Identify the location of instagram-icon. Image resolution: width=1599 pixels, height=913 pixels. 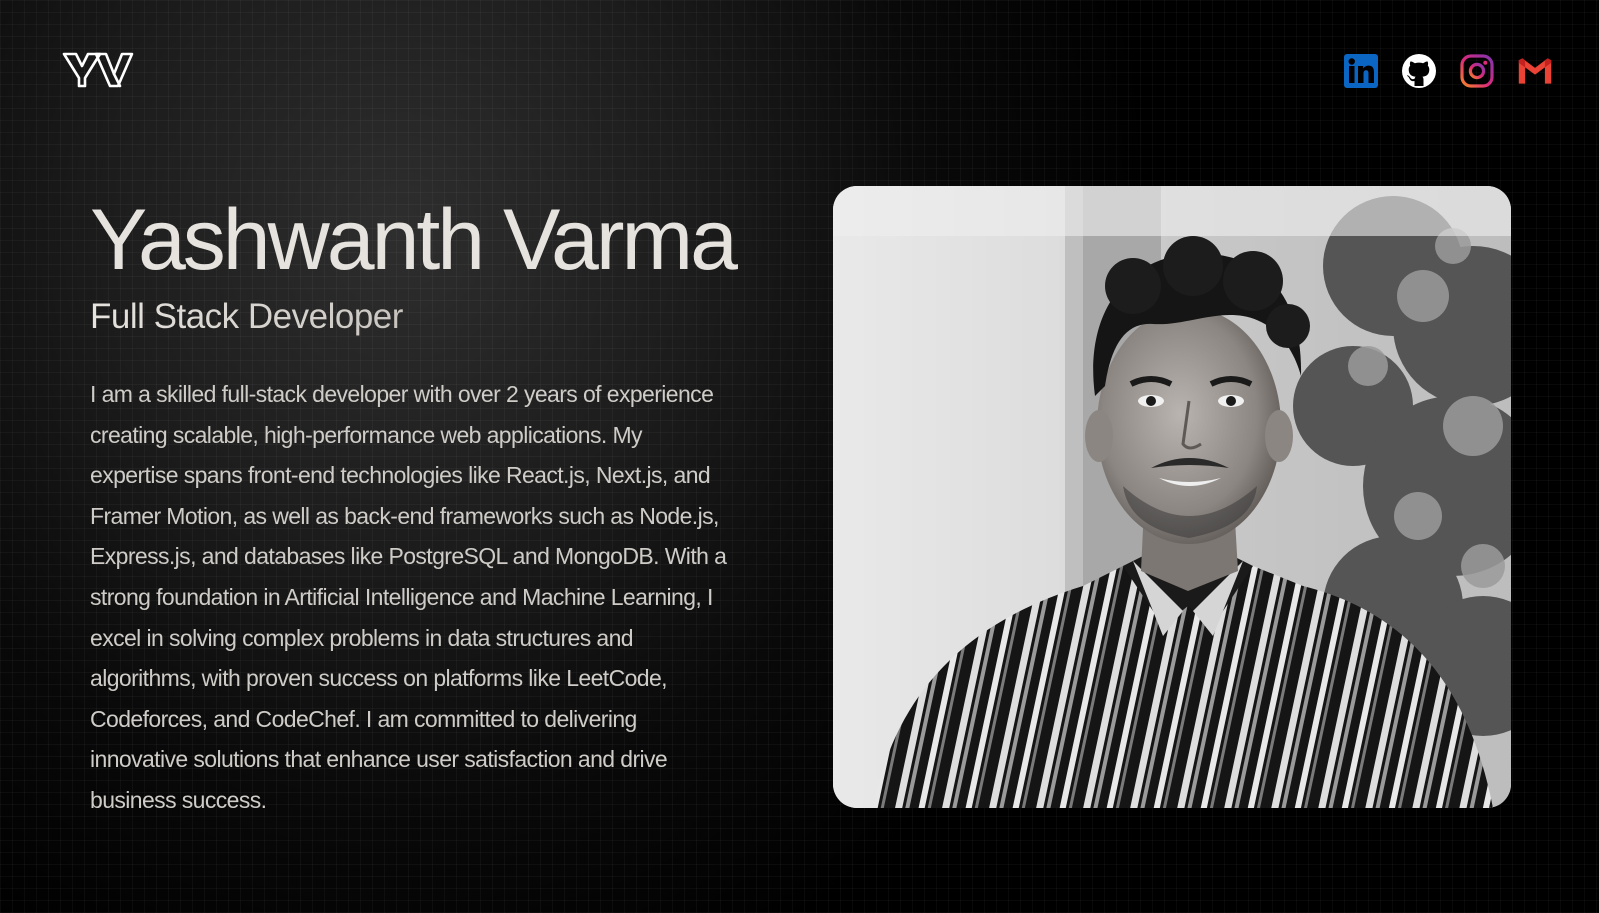
(1477, 71).